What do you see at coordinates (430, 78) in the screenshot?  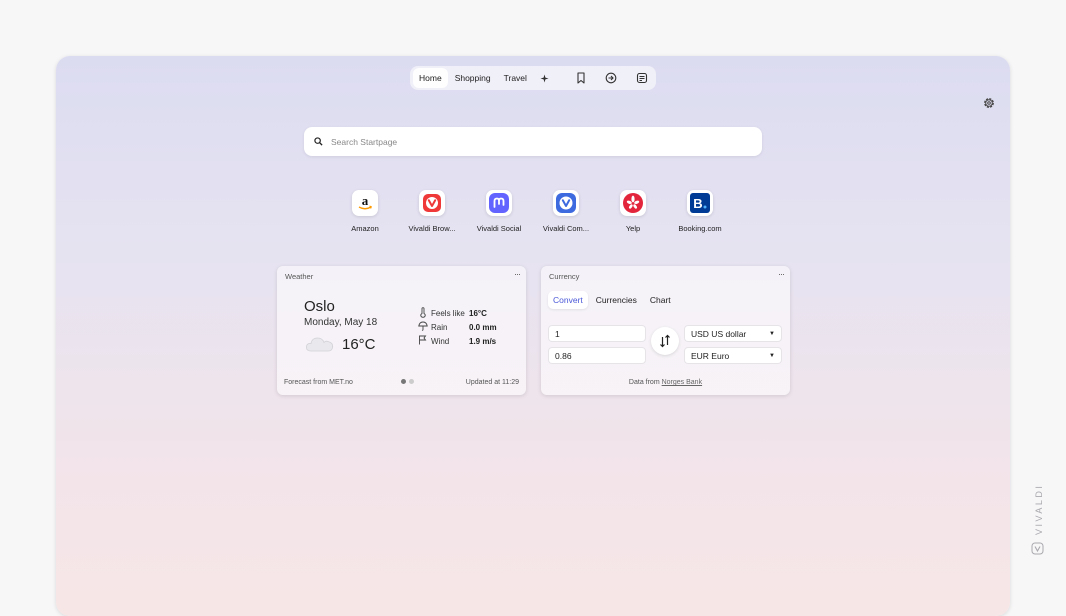 I see `tab-home: Home` at bounding box center [430, 78].